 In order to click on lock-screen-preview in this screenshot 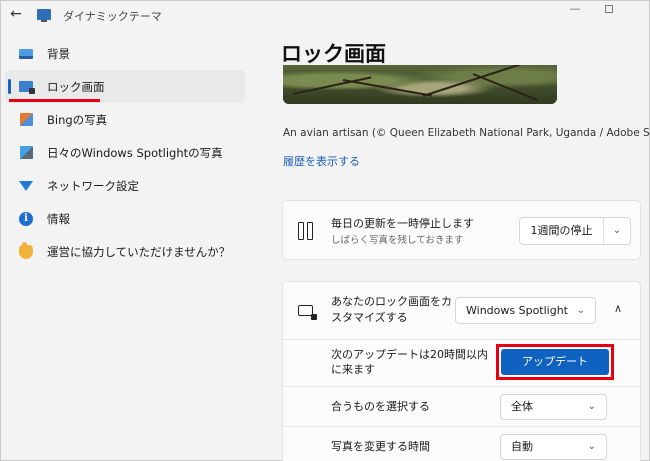, I will do `click(420, 84)`.